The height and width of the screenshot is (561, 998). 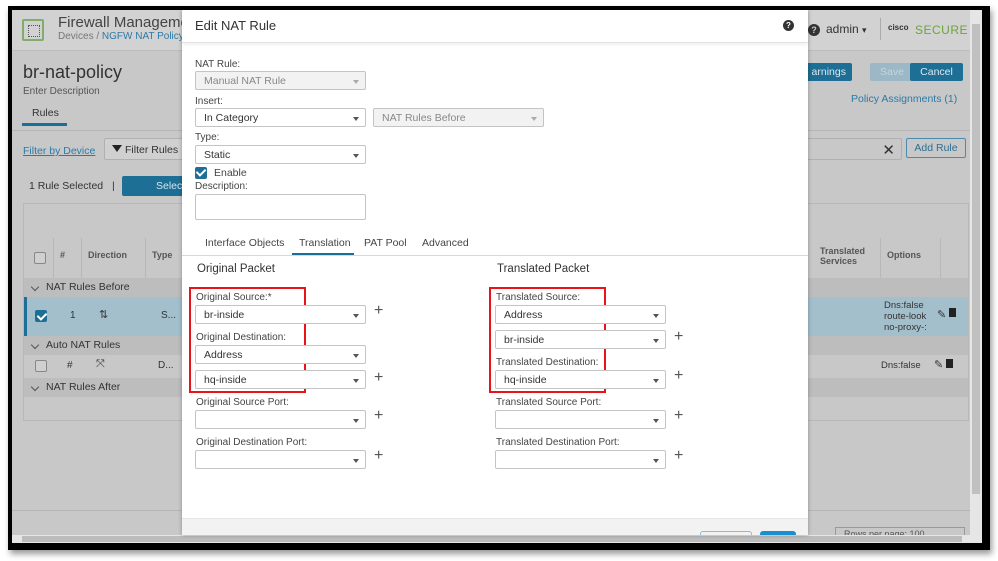 What do you see at coordinates (209, 101) in the screenshot?
I see `insert-label: Insert:` at bounding box center [209, 101].